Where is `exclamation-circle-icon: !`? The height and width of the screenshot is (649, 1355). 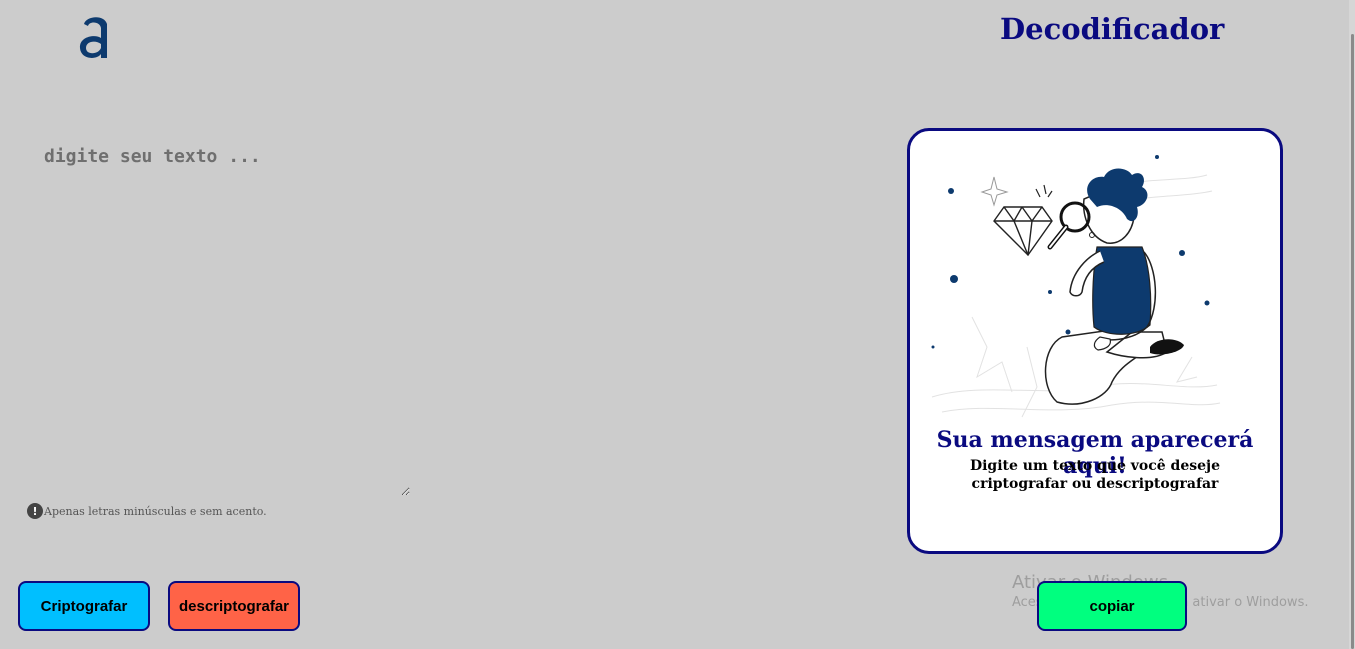
exclamation-circle-icon: ! is located at coordinates (35, 511).